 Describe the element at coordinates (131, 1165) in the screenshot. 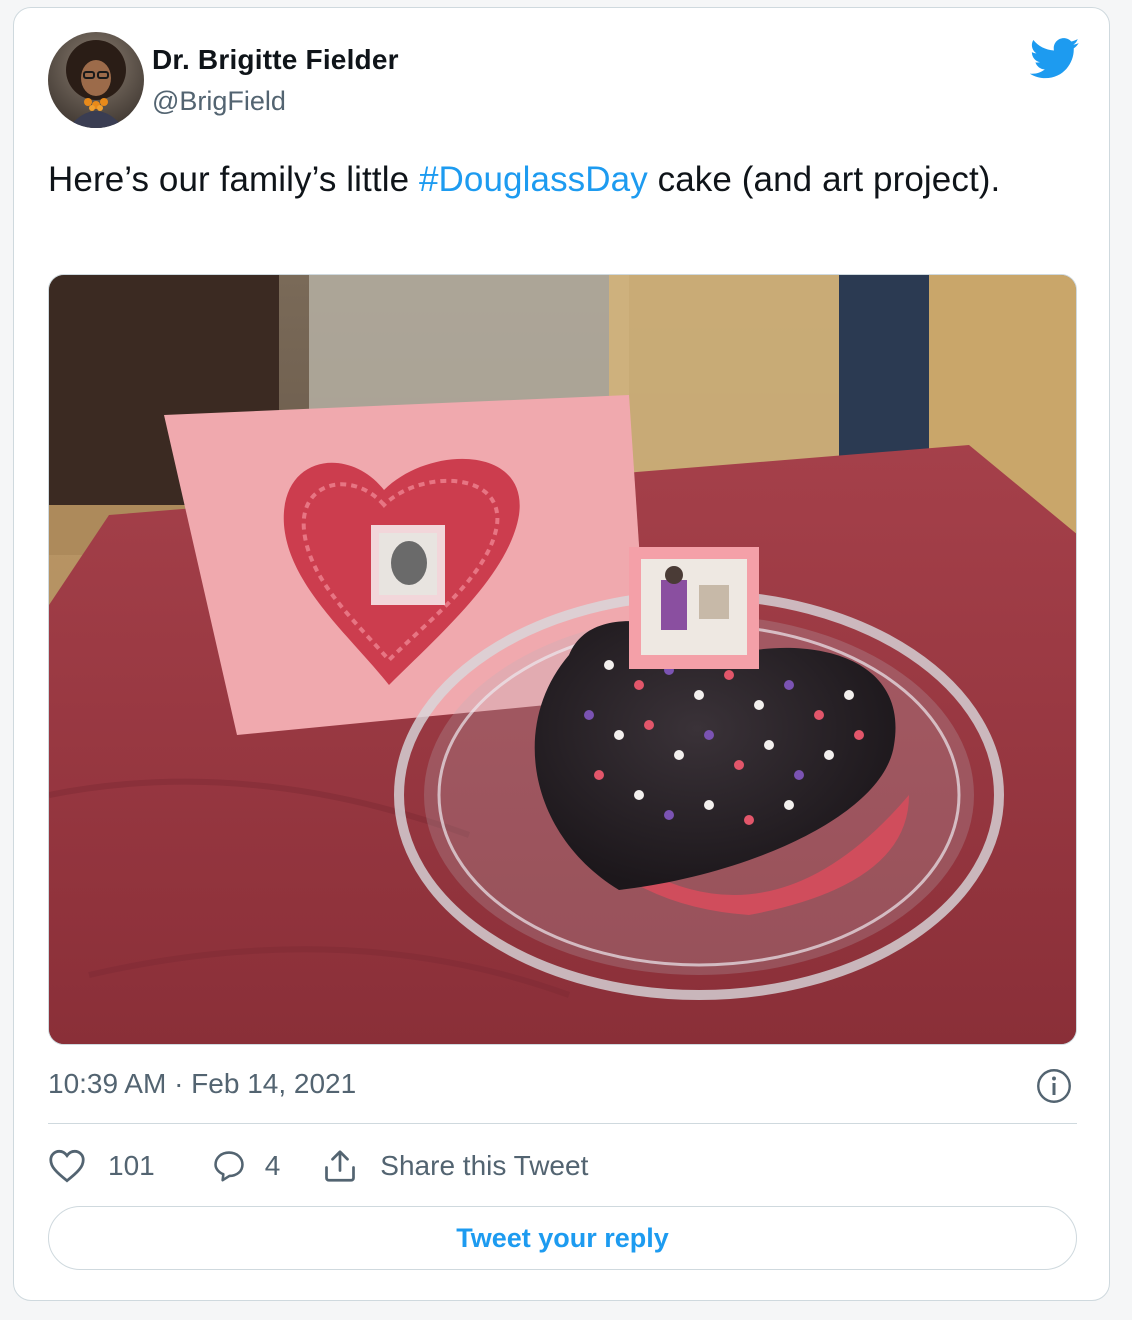

I see `like-count: 101` at that location.